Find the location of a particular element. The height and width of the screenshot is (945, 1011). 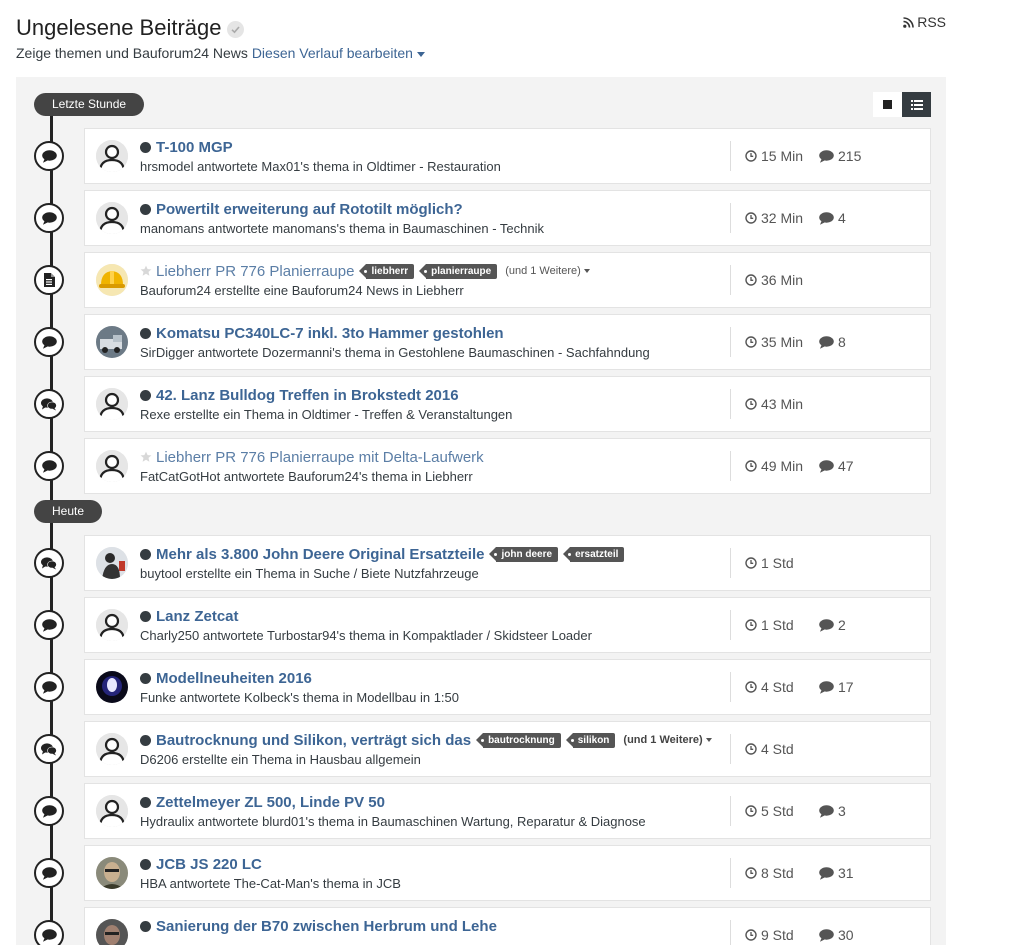

view-toggle is located at coordinates (902, 104).